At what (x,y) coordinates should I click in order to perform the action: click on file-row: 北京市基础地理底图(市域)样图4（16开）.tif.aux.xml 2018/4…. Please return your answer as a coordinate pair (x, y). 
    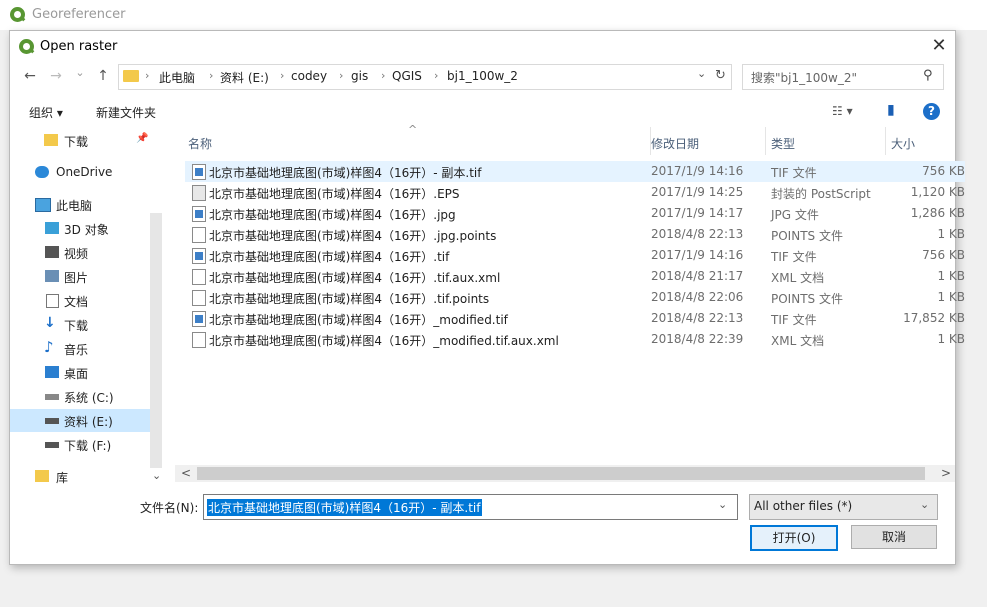
    Looking at the image, I should click on (575, 276).